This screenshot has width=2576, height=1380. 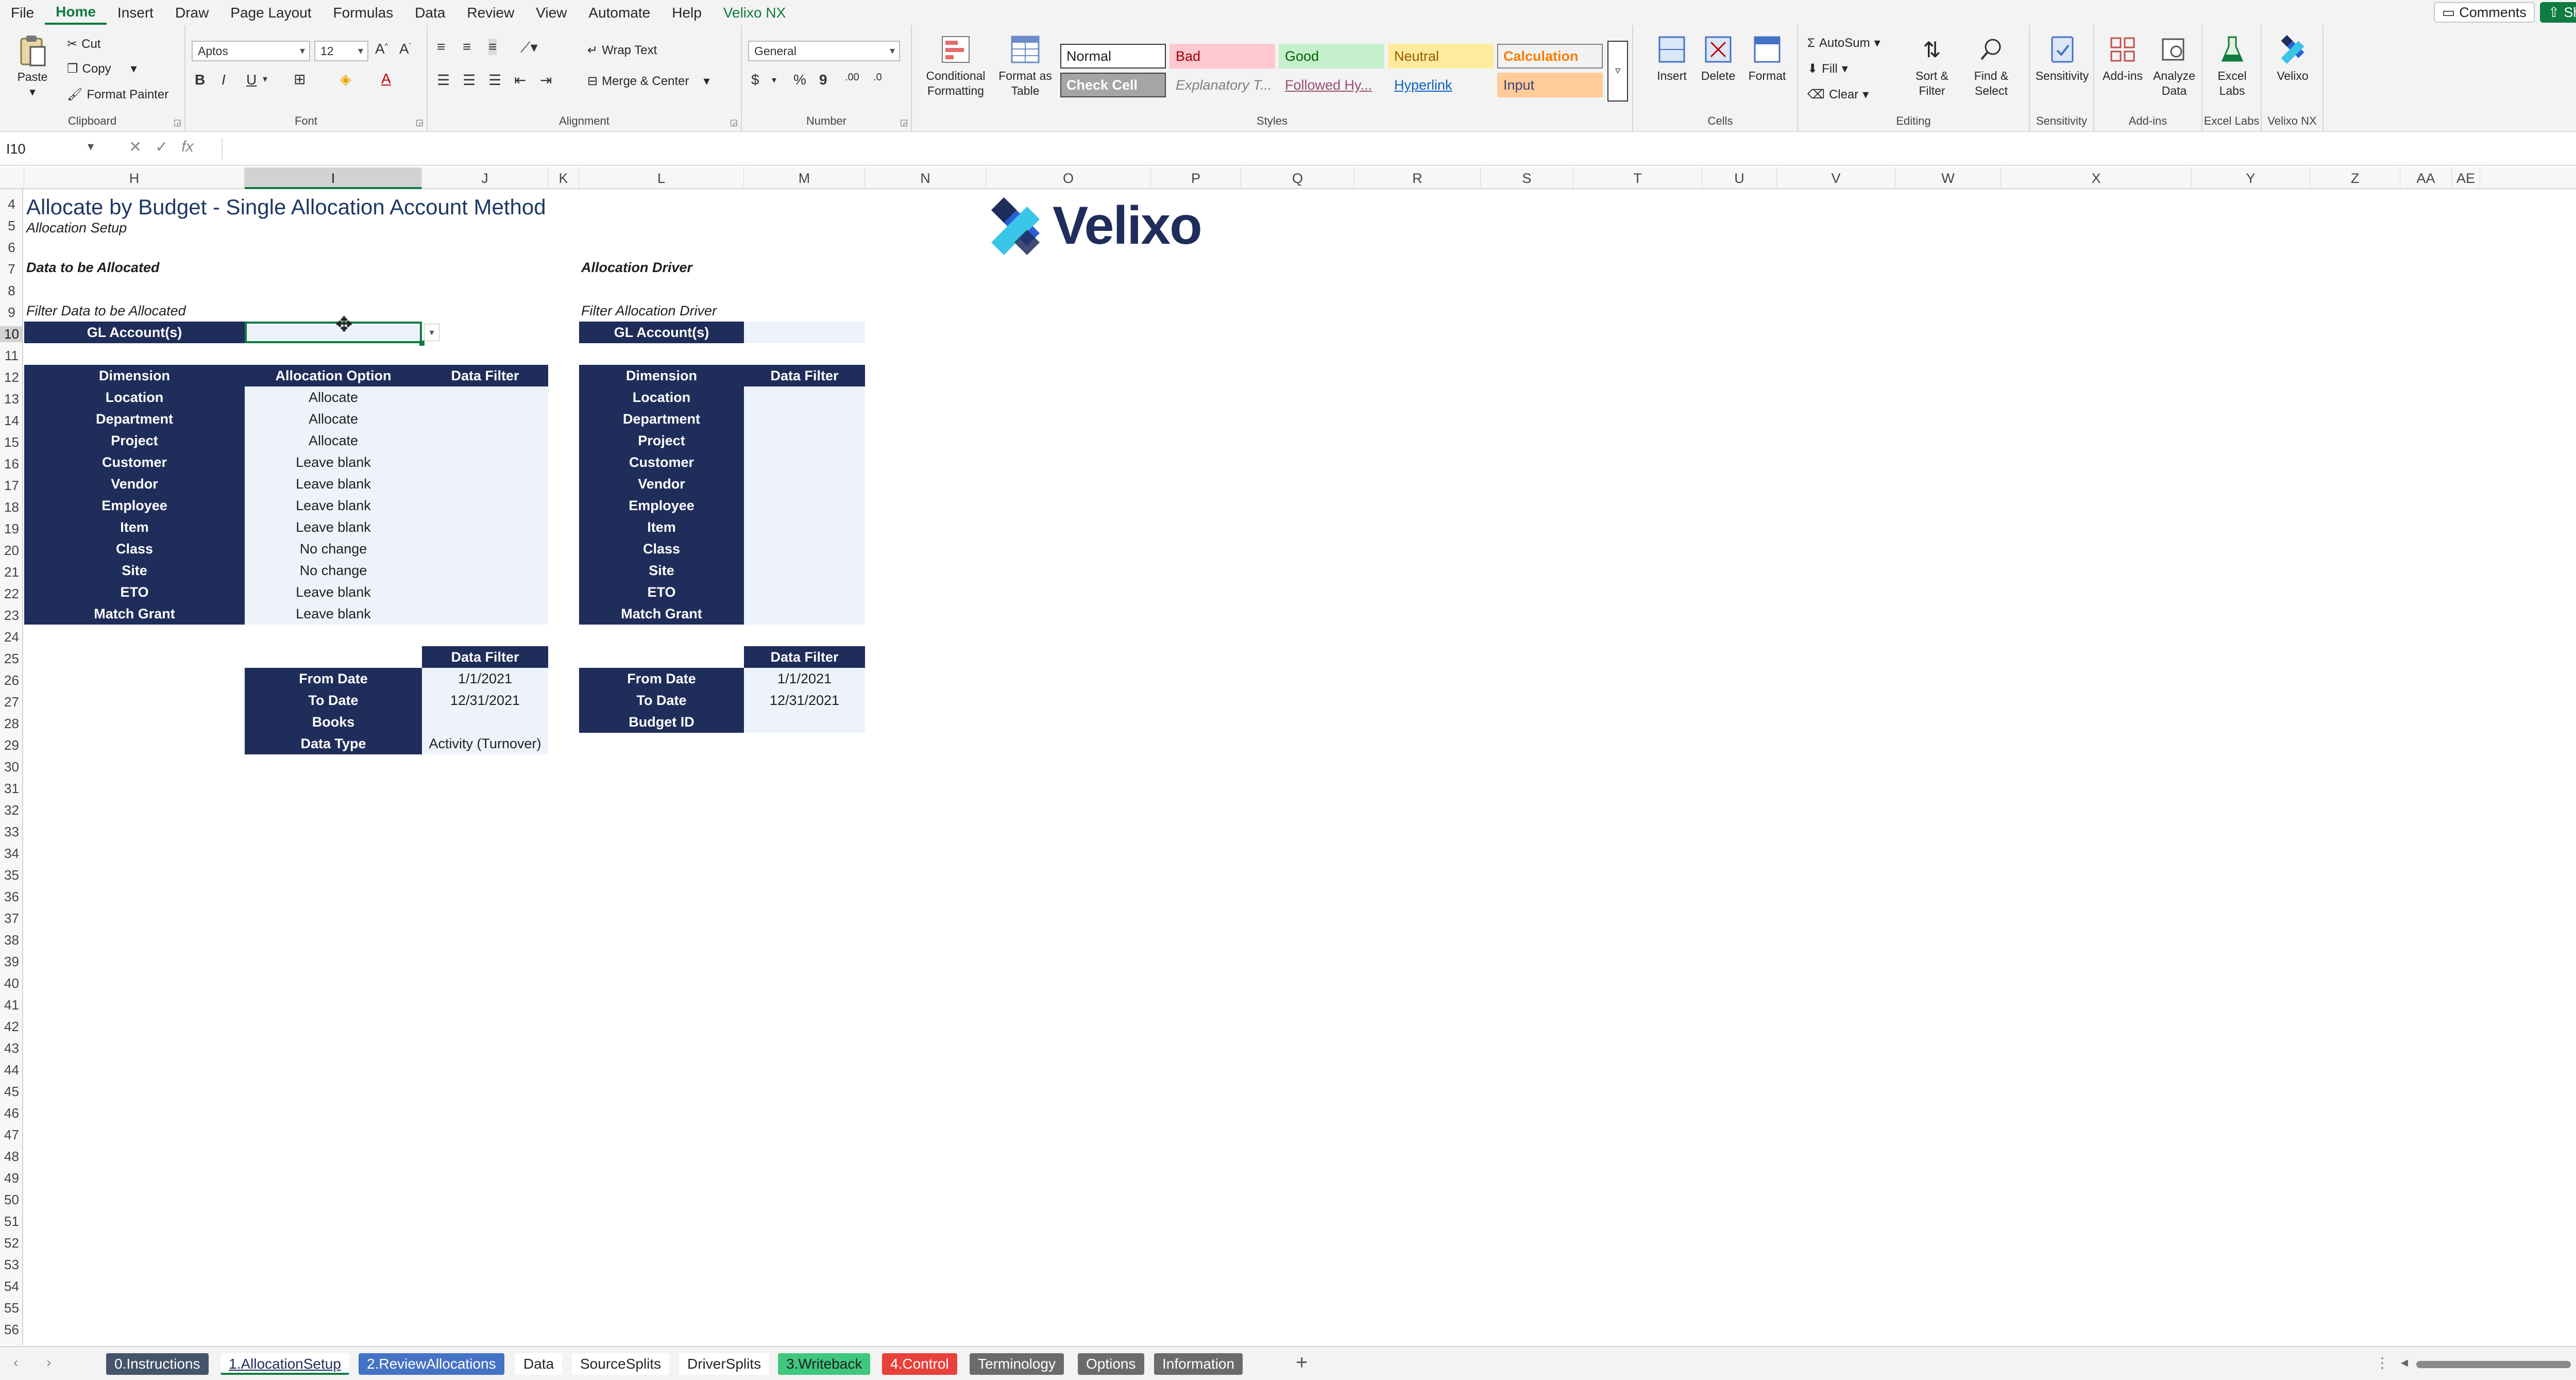 What do you see at coordinates (492, 47) in the screenshot?
I see `align-bottom-icon: ≡` at bounding box center [492, 47].